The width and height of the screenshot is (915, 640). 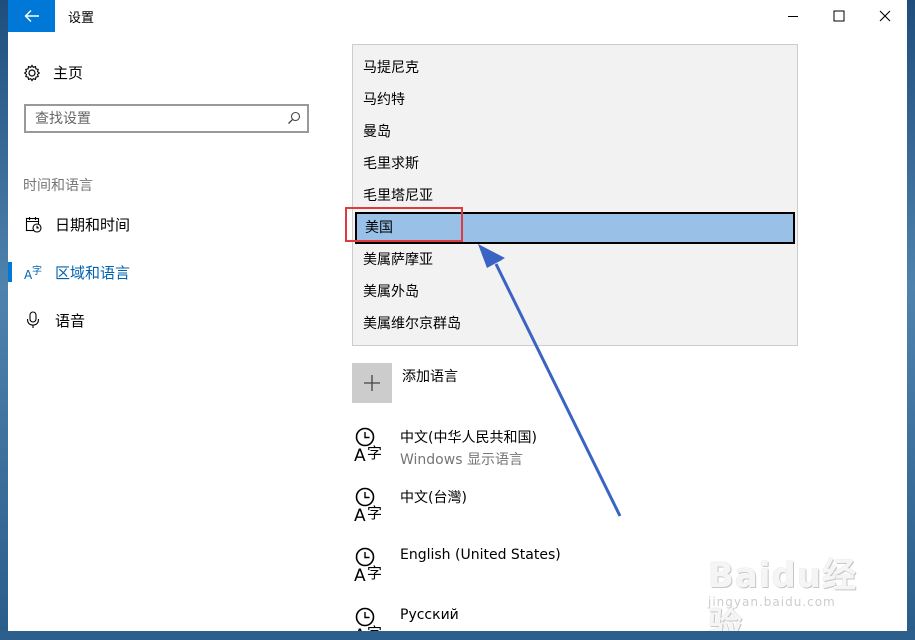 What do you see at coordinates (32, 72) in the screenshot?
I see `gear-icon` at bounding box center [32, 72].